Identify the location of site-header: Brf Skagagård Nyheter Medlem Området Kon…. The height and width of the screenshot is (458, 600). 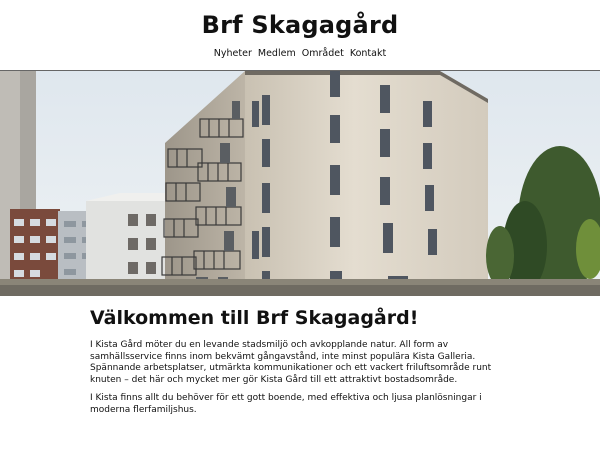
(300, 30).